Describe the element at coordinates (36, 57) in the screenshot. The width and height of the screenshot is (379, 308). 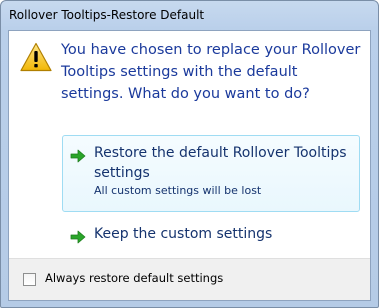
I see `warning-icon` at that location.